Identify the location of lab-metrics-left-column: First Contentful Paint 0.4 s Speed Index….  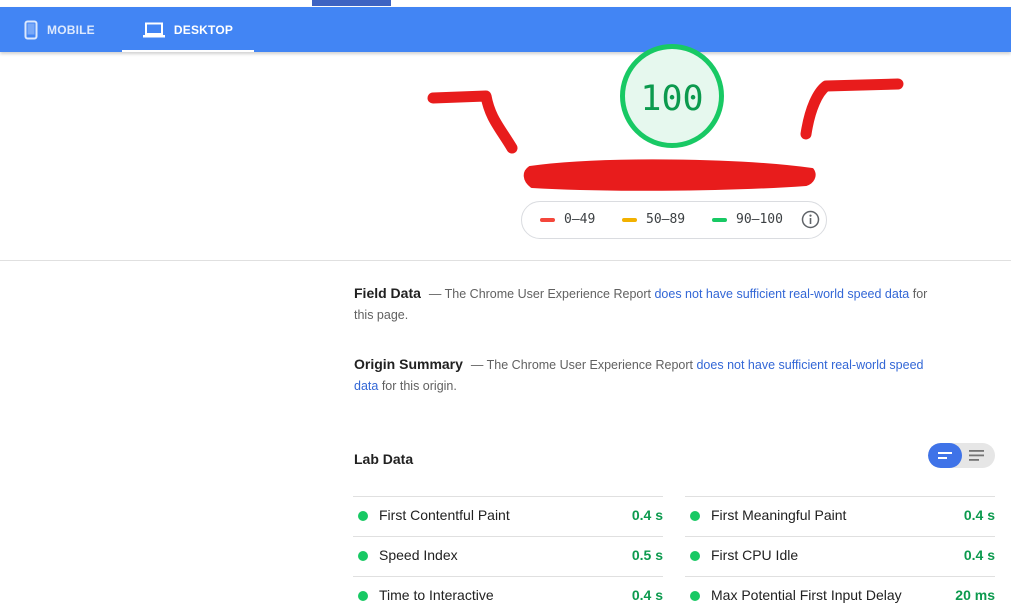
(508, 556).